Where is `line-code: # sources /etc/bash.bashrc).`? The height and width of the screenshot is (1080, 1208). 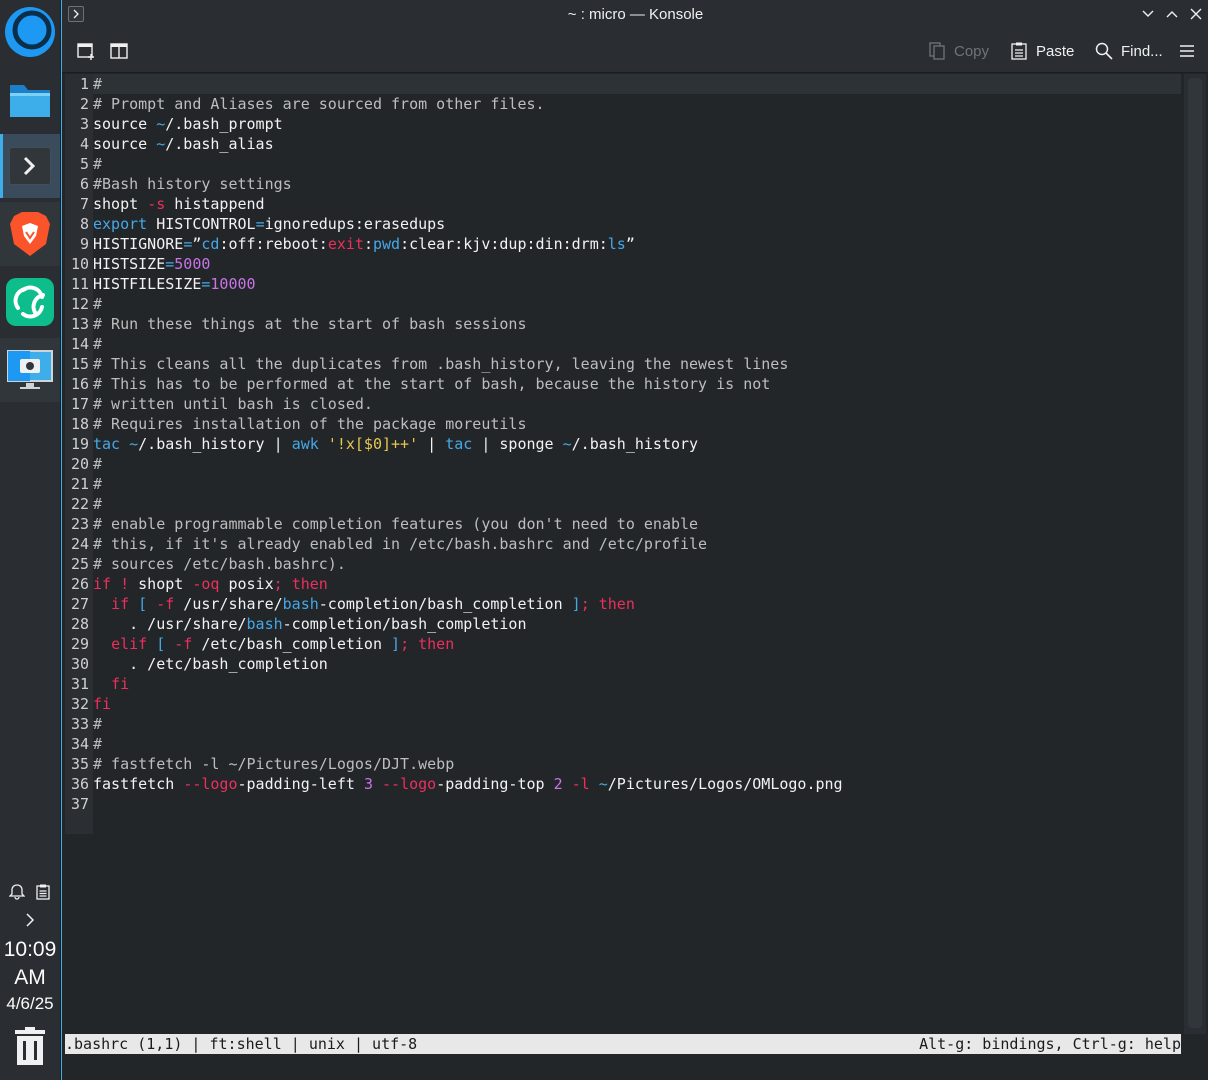 line-code: # sources /etc/bash.bashrc). is located at coordinates (219, 564).